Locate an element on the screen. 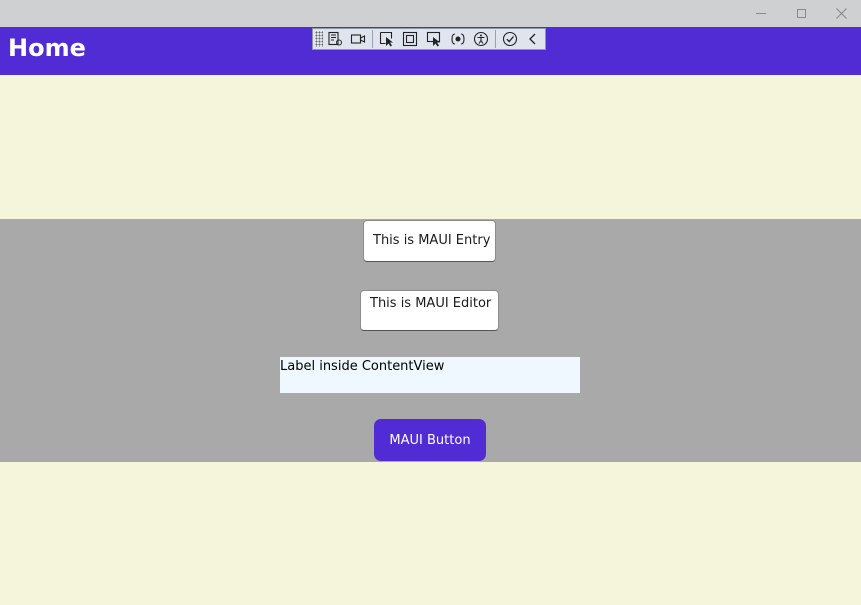  minimize-icon is located at coordinates (761, 13).